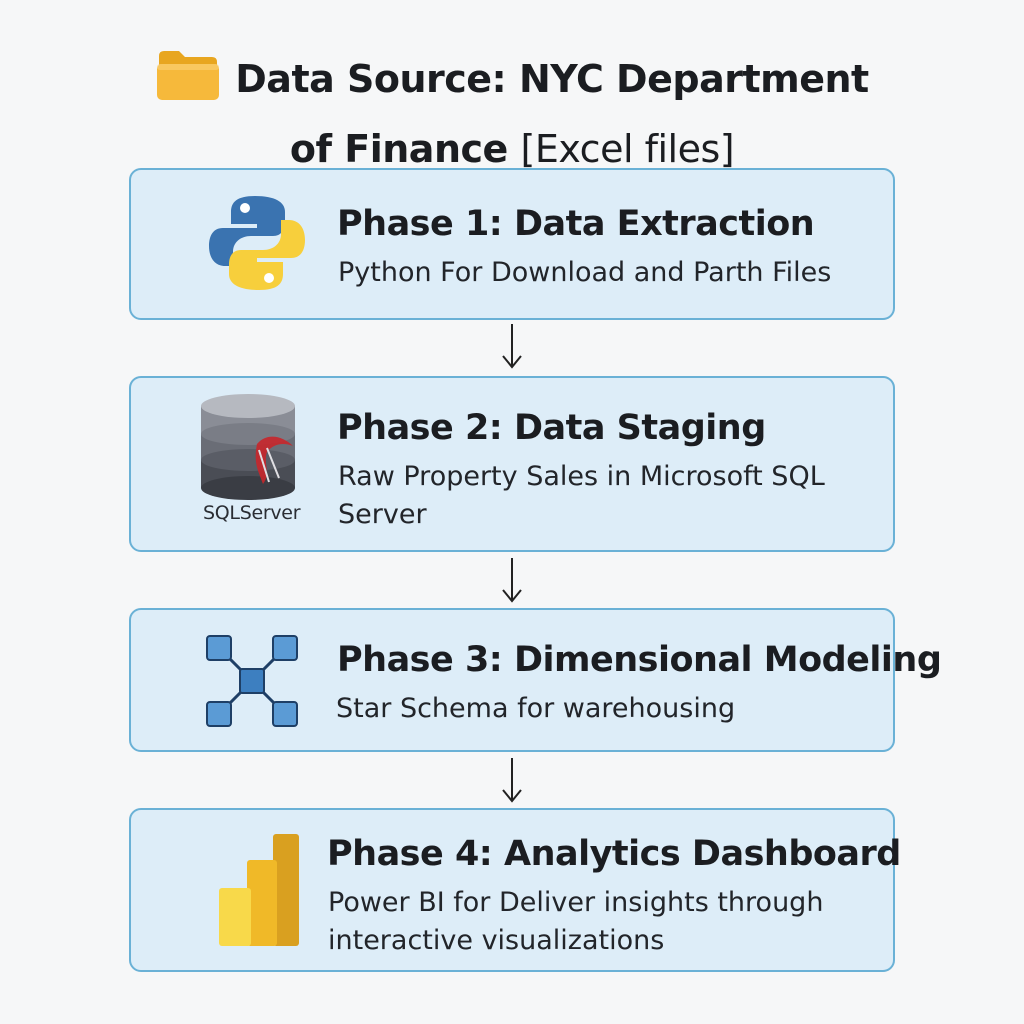 The width and height of the screenshot is (1024, 1024). What do you see at coordinates (551, 428) in the screenshot?
I see `phase-2-title: Phase 2: Data Staging` at bounding box center [551, 428].